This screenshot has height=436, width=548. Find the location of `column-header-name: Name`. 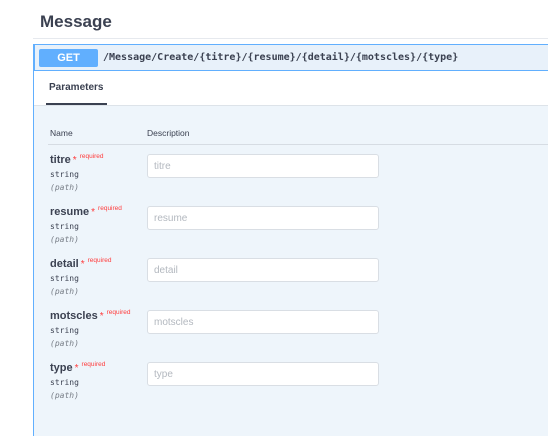

column-header-name: Name is located at coordinates (61, 133).